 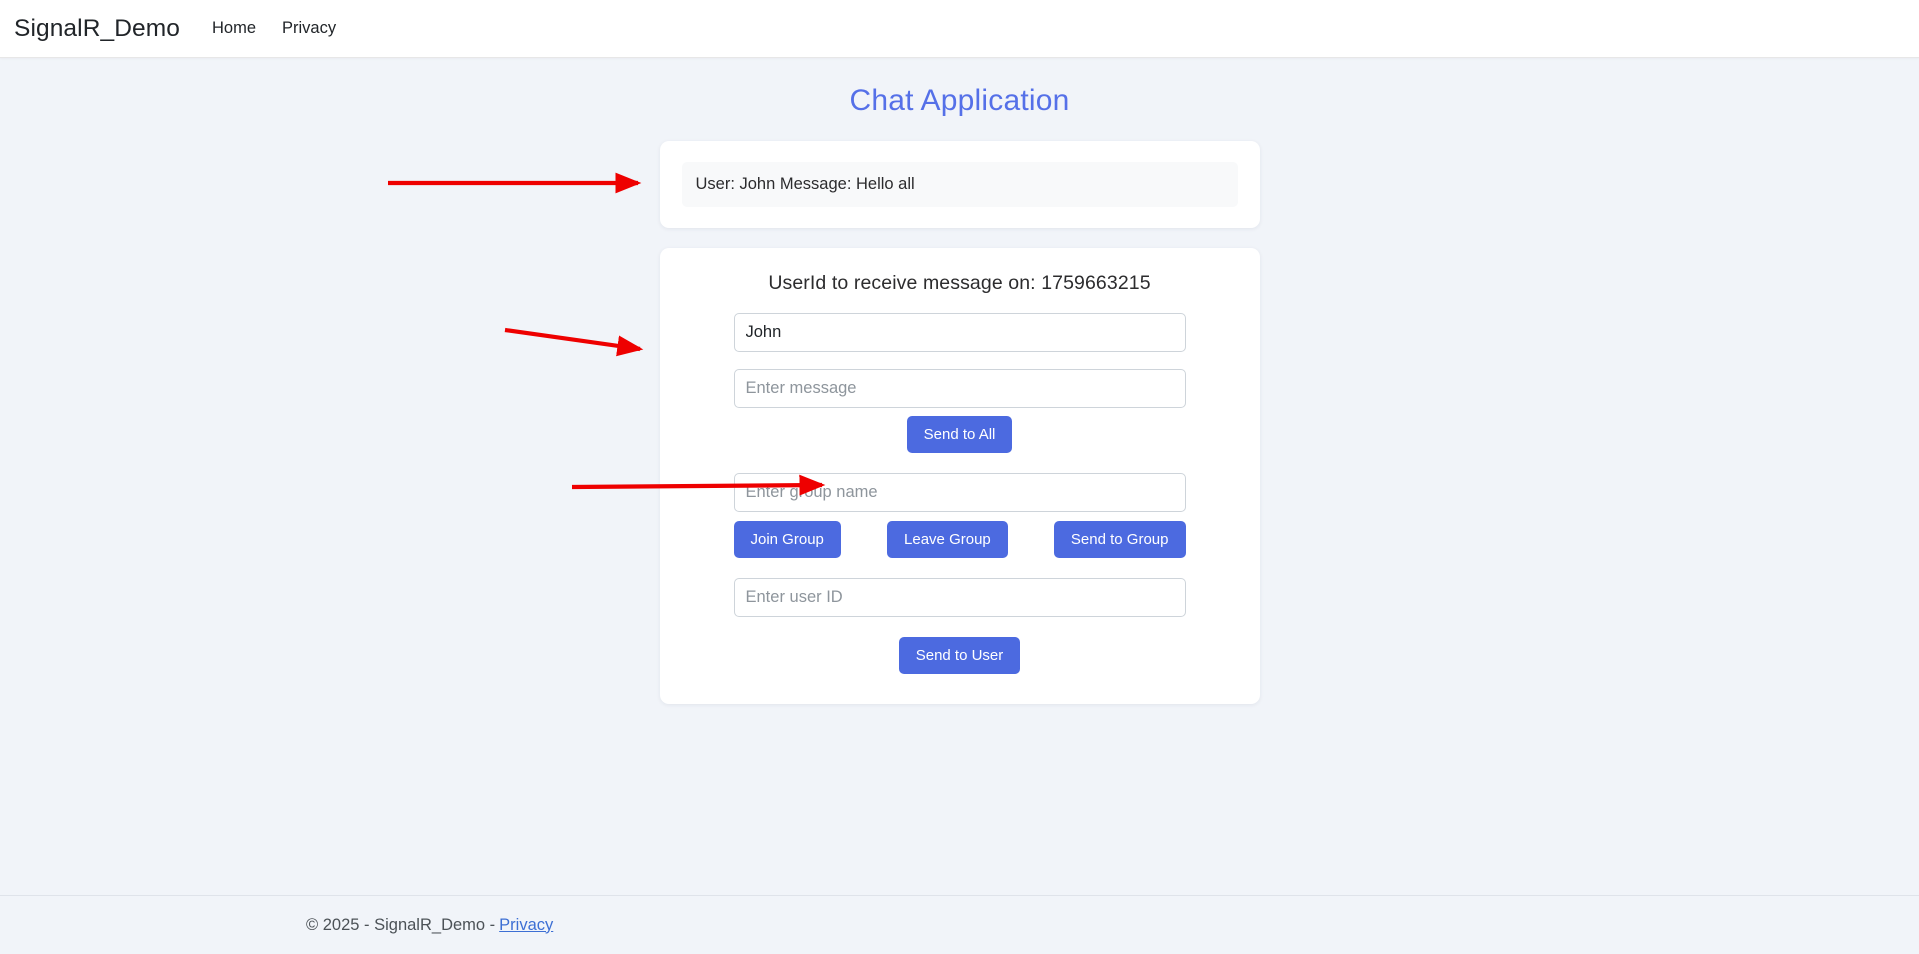 What do you see at coordinates (959, 598) in the screenshot?
I see `user-id-input` at bounding box center [959, 598].